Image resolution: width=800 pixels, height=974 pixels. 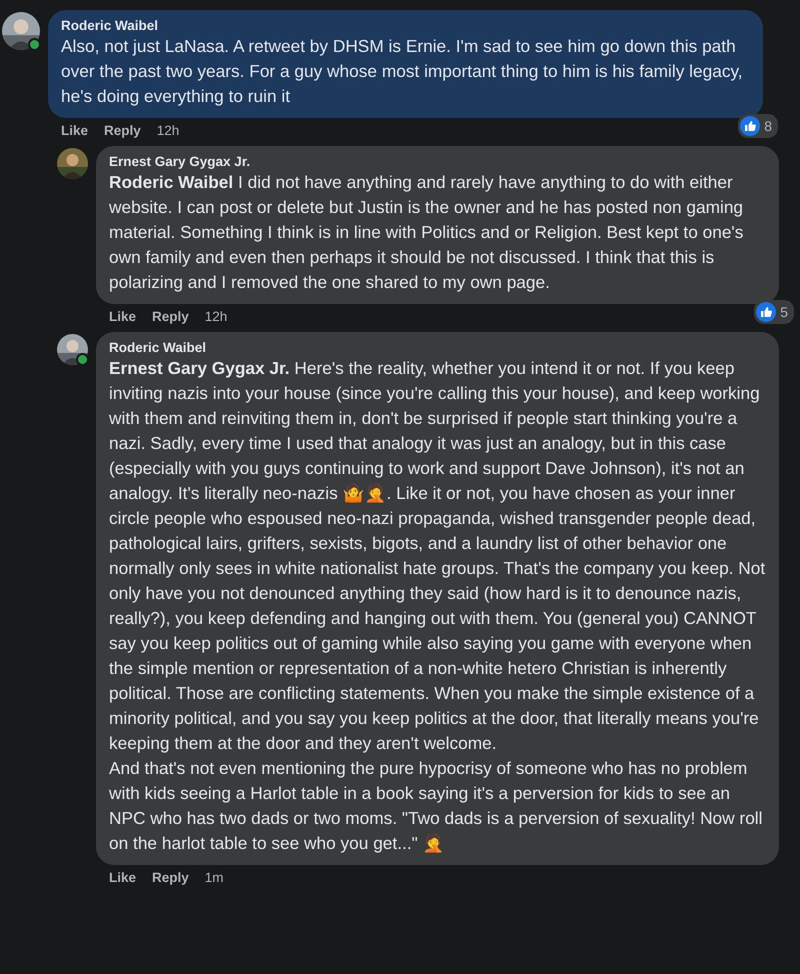 I want to click on comment-text: Also, not just LaNasa. A retweet by DHSM is Ernie. I'm sad to see him go down this path over the past two years. For a guy whose most important thing to him is his family legacy, he's doing everything to ruin it, so click(x=402, y=71).